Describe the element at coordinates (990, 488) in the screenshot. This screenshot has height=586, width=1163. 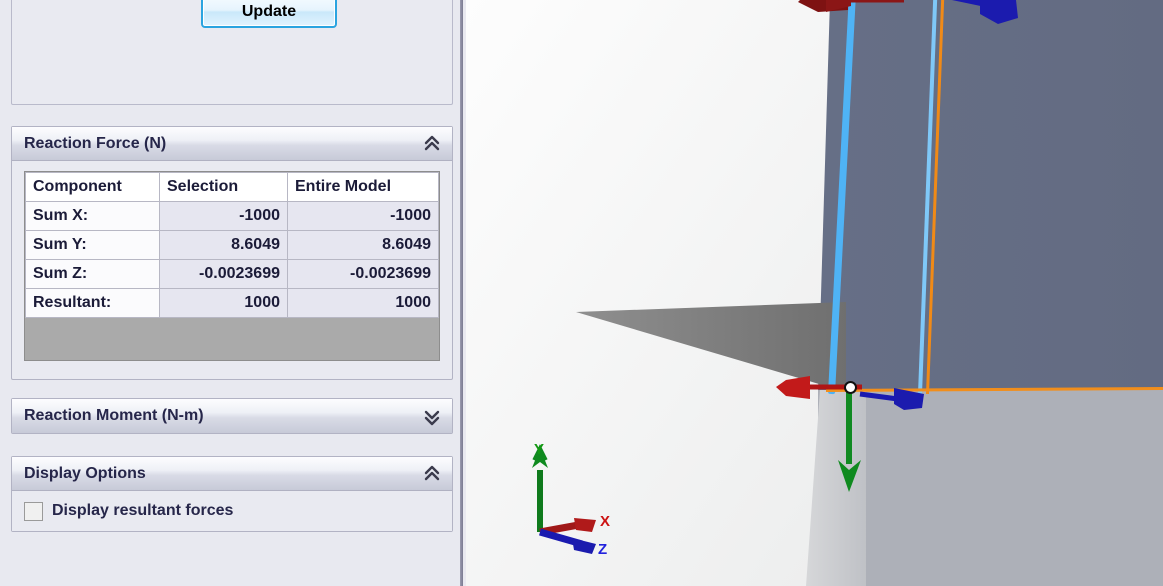
I see `model-face-lower` at that location.